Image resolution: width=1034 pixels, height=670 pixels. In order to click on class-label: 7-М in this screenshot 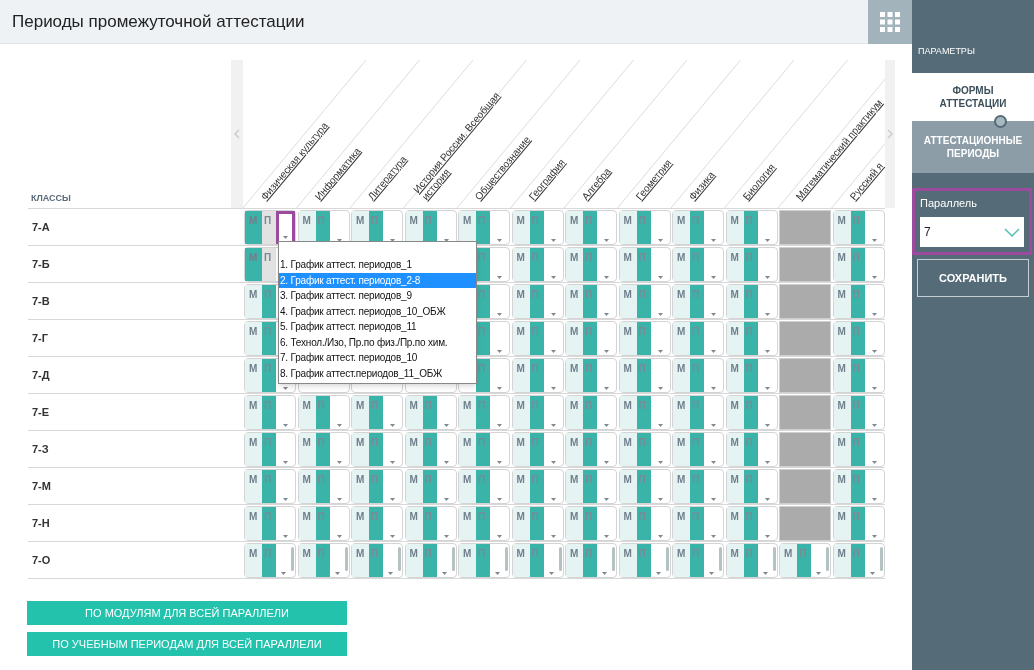, I will do `click(41, 486)`.